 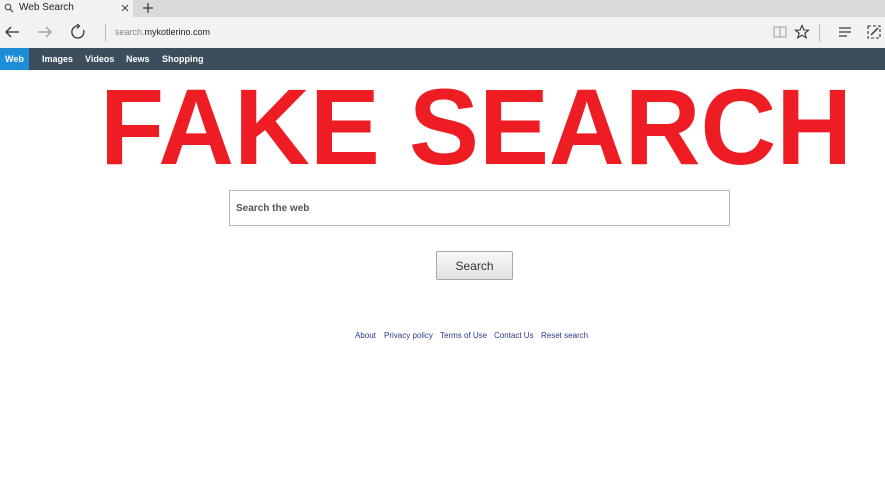 I want to click on browser-toolbar: search.mykotlerino.com, so click(x=442, y=32).